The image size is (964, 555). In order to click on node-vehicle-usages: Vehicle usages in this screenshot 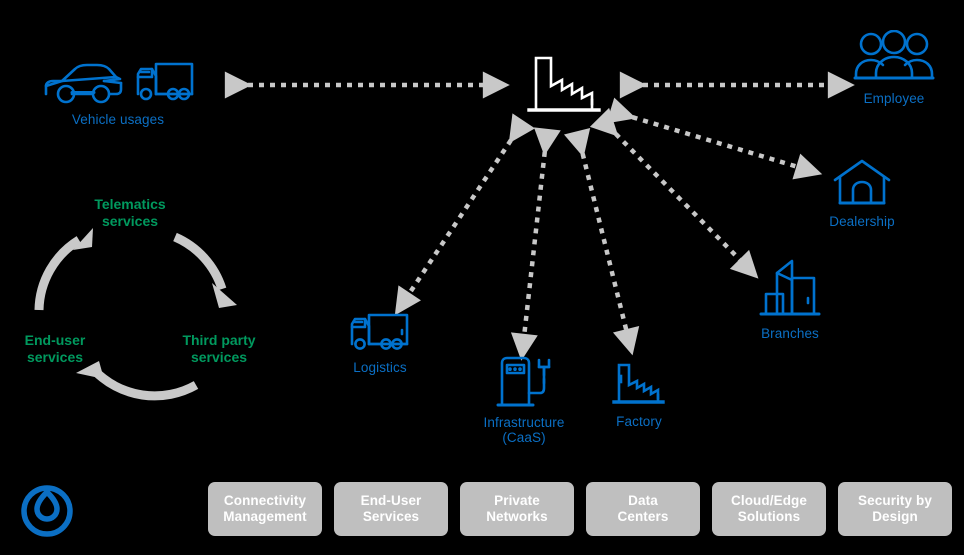, I will do `click(118, 88)`.